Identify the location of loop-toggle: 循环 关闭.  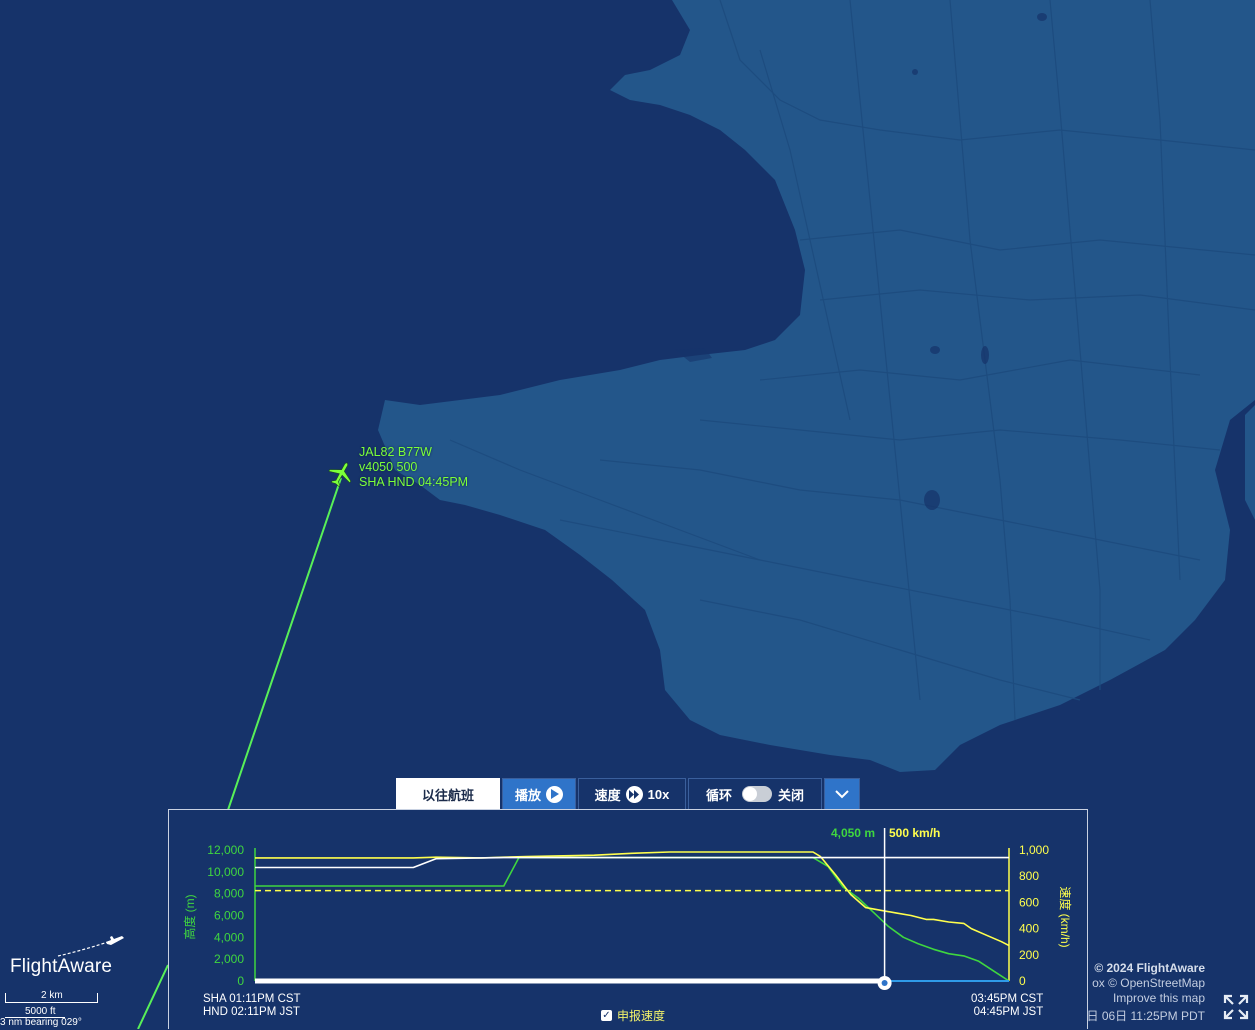
(755, 793).